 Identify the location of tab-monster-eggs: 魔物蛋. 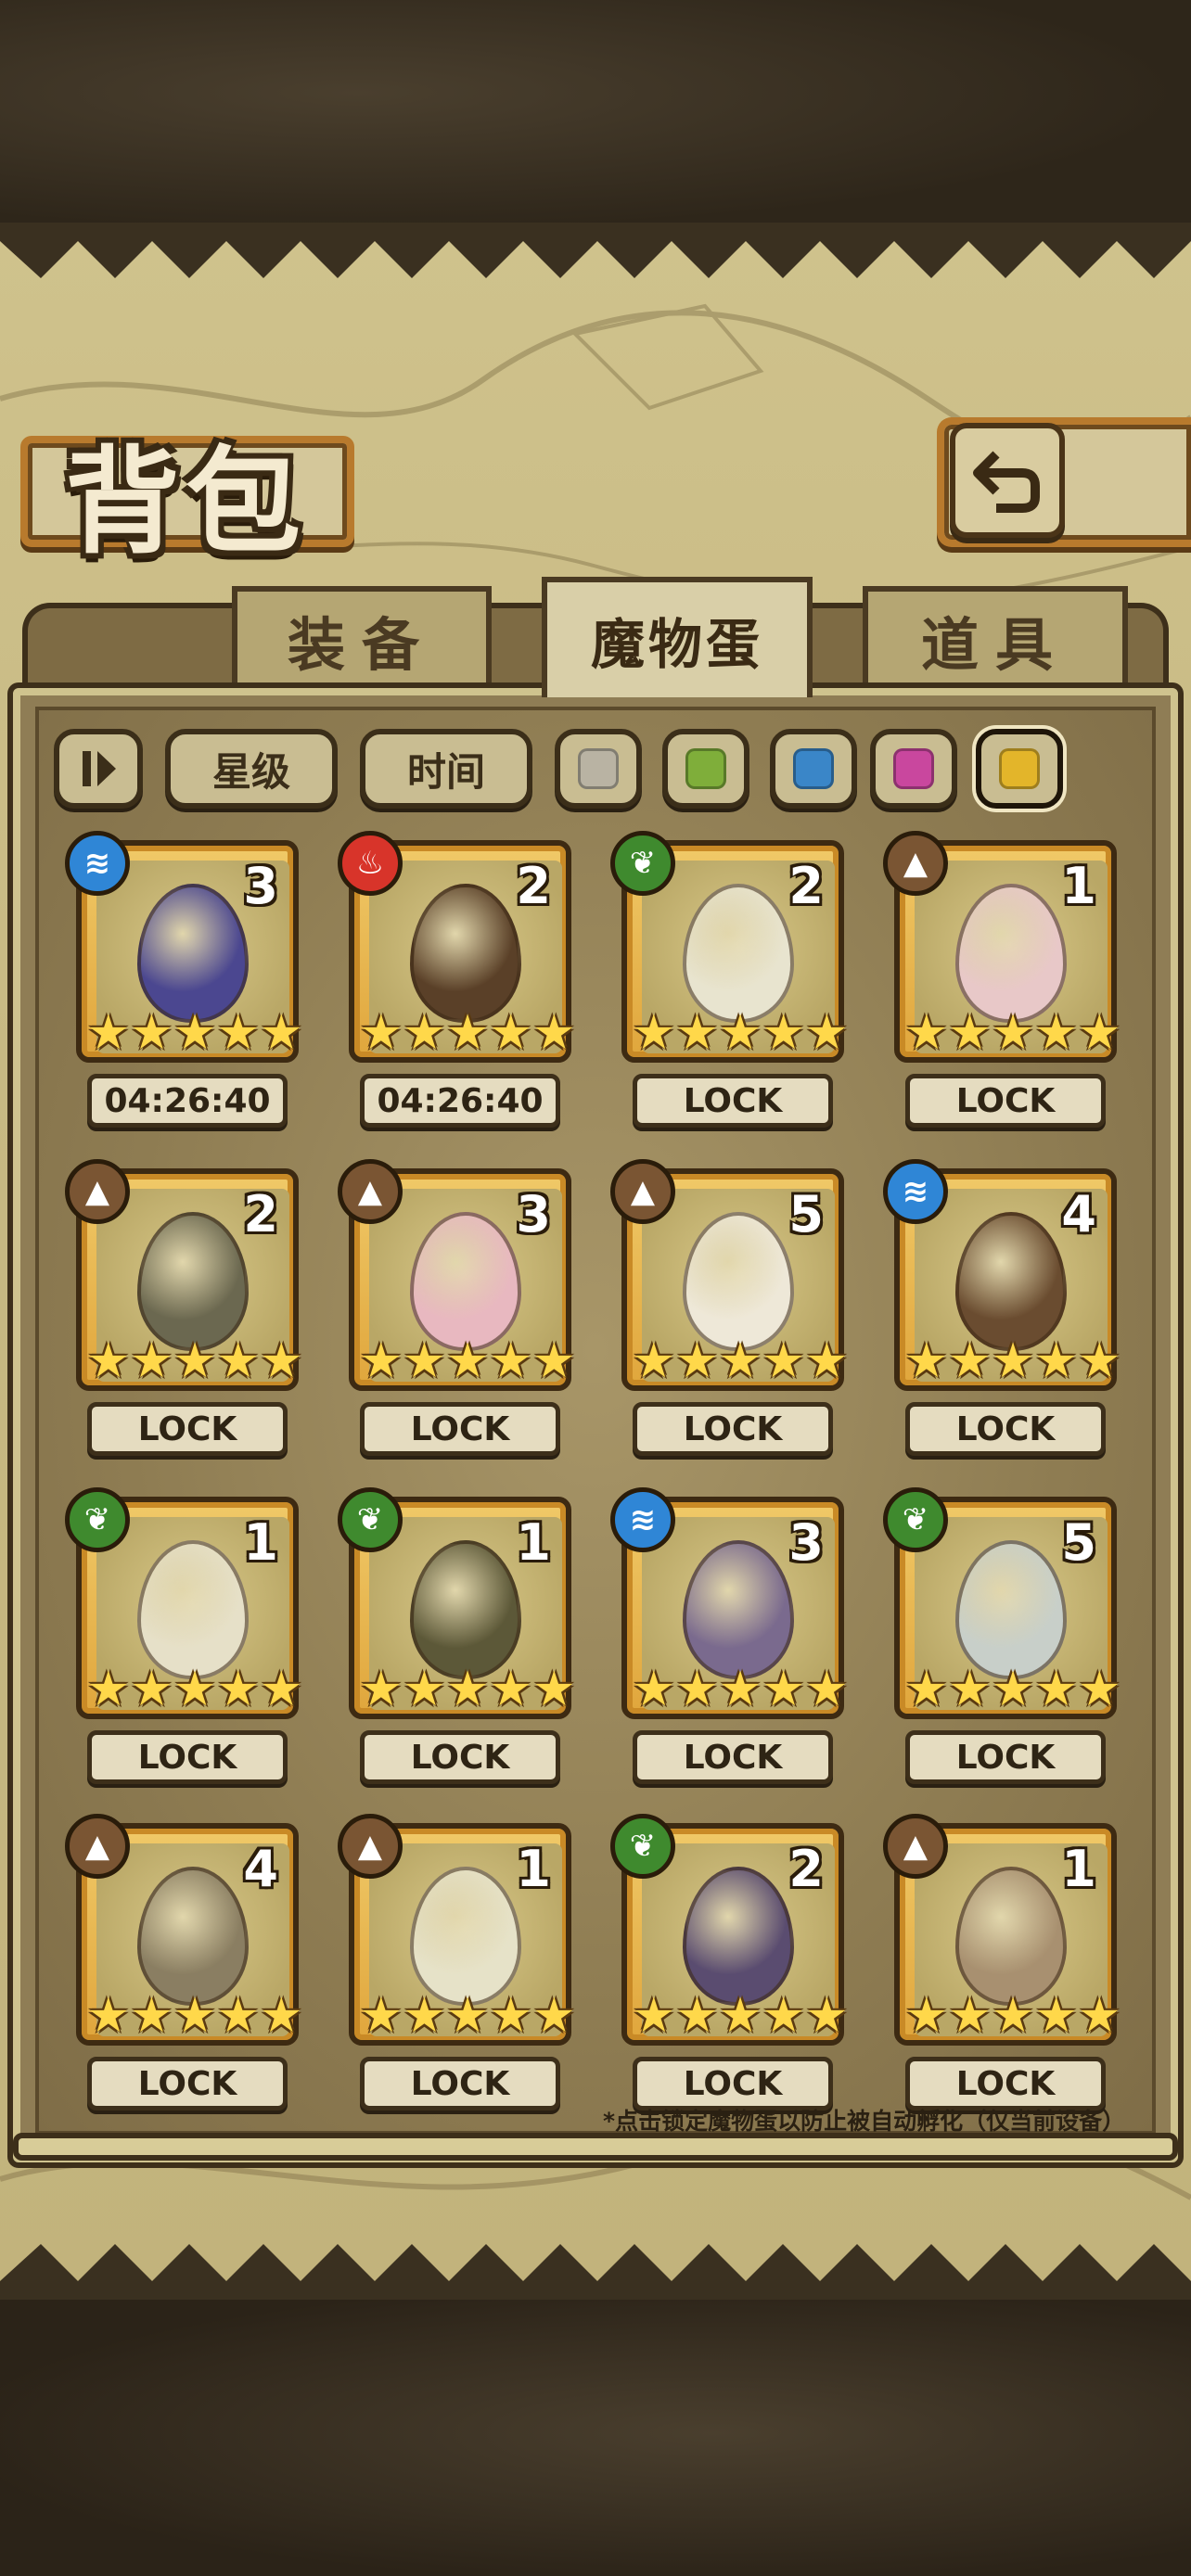
(677, 637).